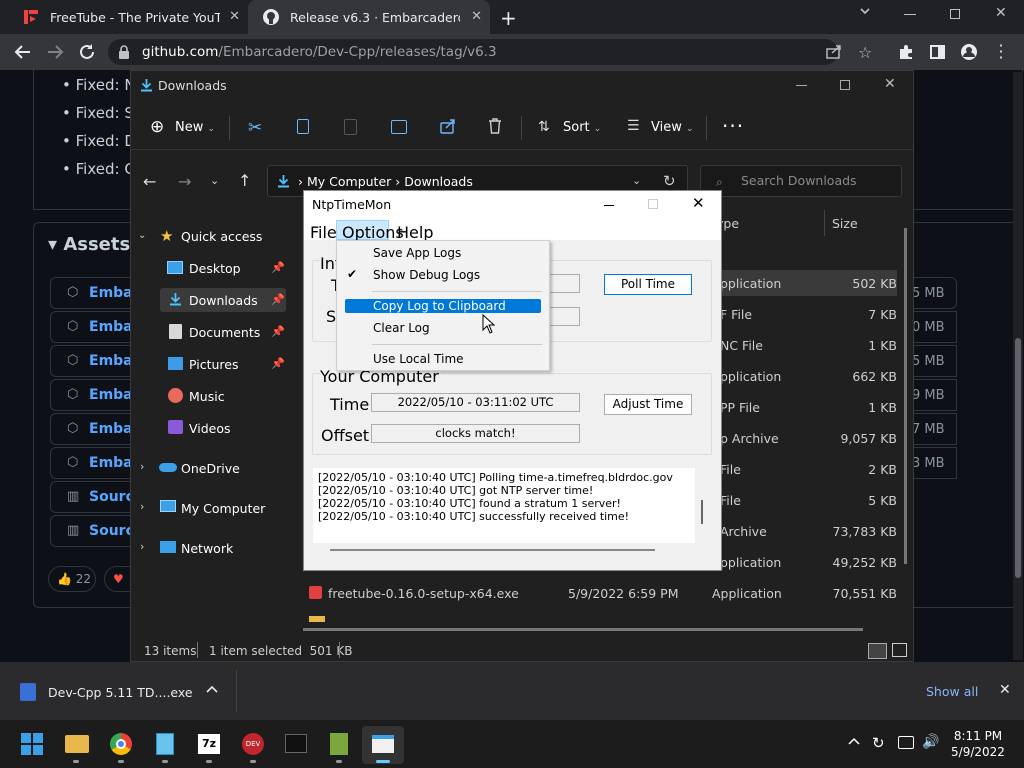 The height and width of the screenshot is (768, 1024). I want to click on devcpp-icon: DEV, so click(253, 744).